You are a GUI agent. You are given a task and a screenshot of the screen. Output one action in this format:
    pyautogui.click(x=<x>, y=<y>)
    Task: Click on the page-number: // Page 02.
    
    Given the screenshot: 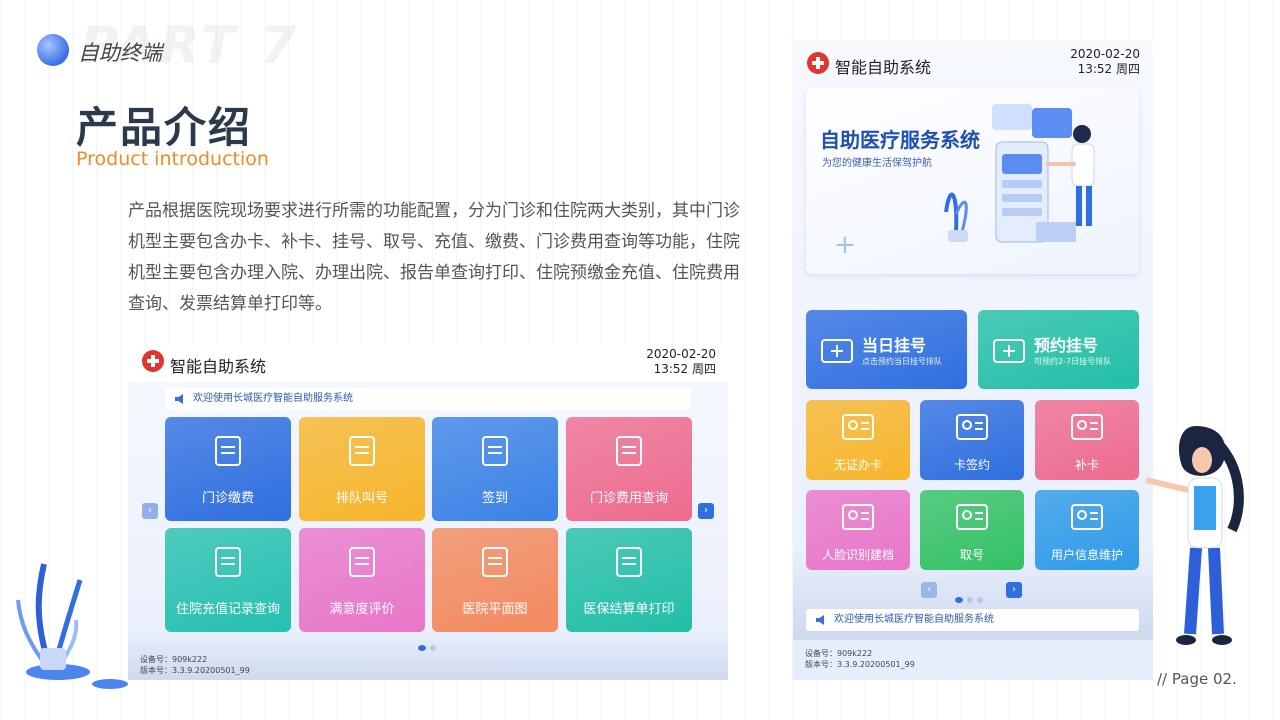 What is the action you would take?
    pyautogui.click(x=1197, y=679)
    